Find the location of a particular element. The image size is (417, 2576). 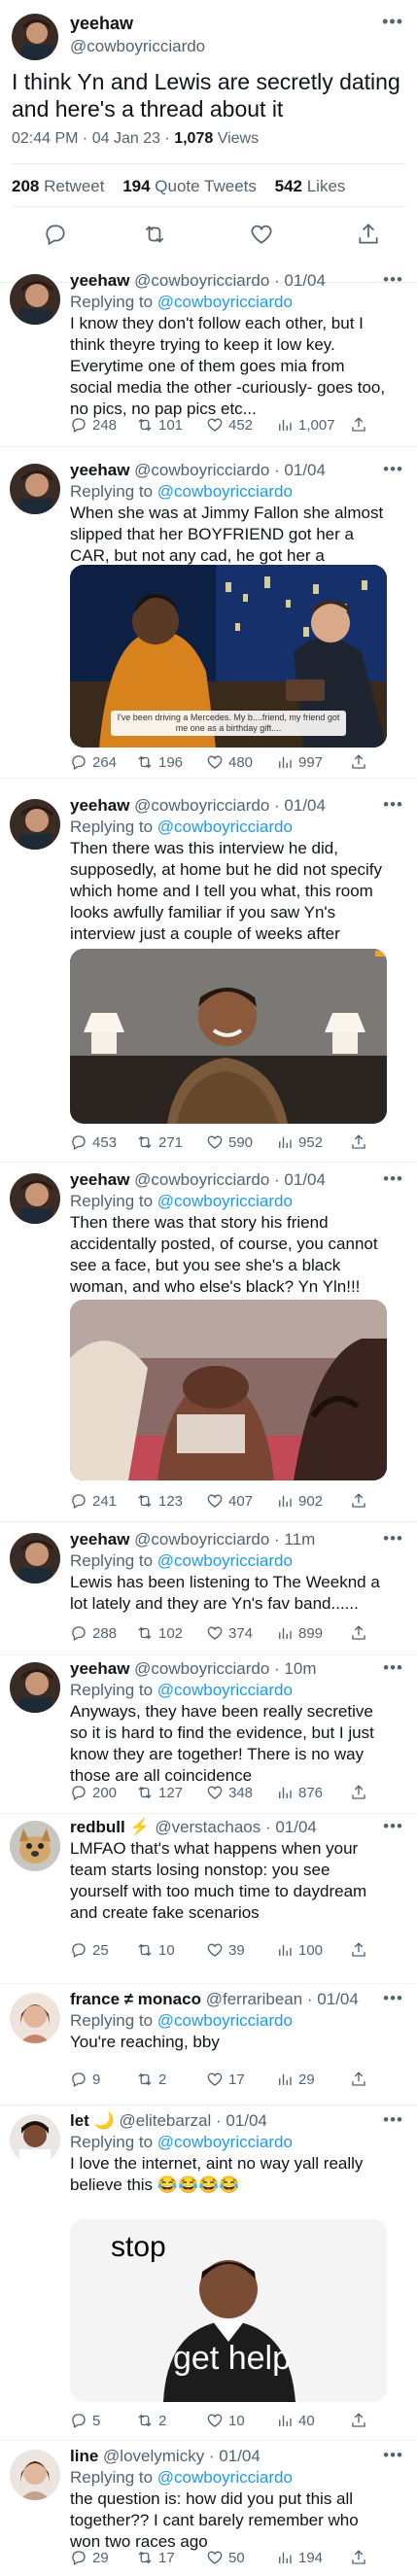

likes-stat: 542 Likes is located at coordinates (310, 186).